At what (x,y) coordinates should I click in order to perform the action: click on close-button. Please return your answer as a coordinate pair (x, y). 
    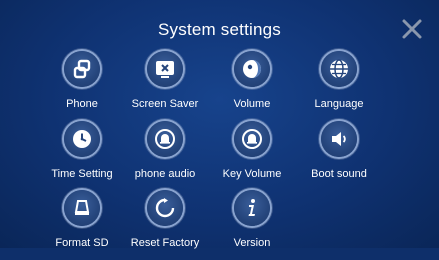
    Looking at the image, I should click on (412, 29).